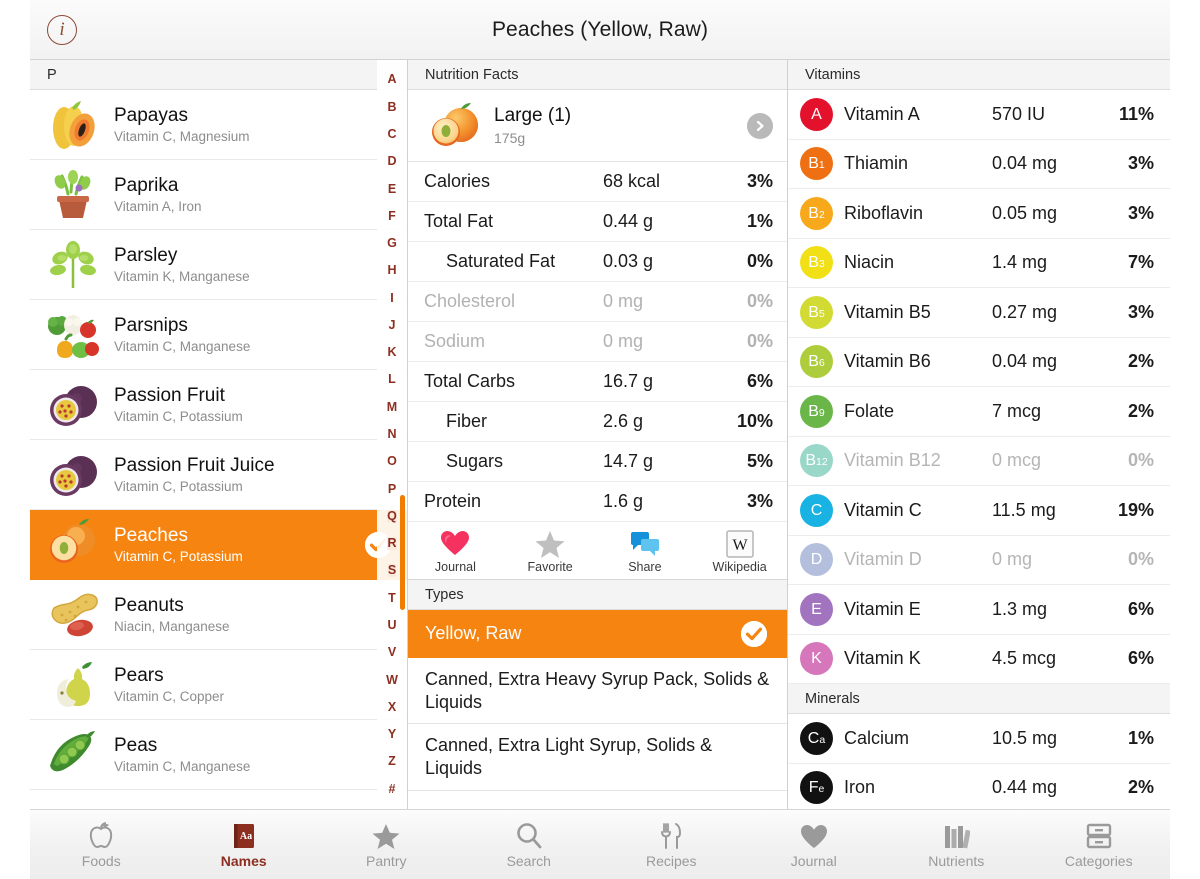  Describe the element at coordinates (1140, 163) in the screenshot. I see `nutrient-percent: 3%` at that location.